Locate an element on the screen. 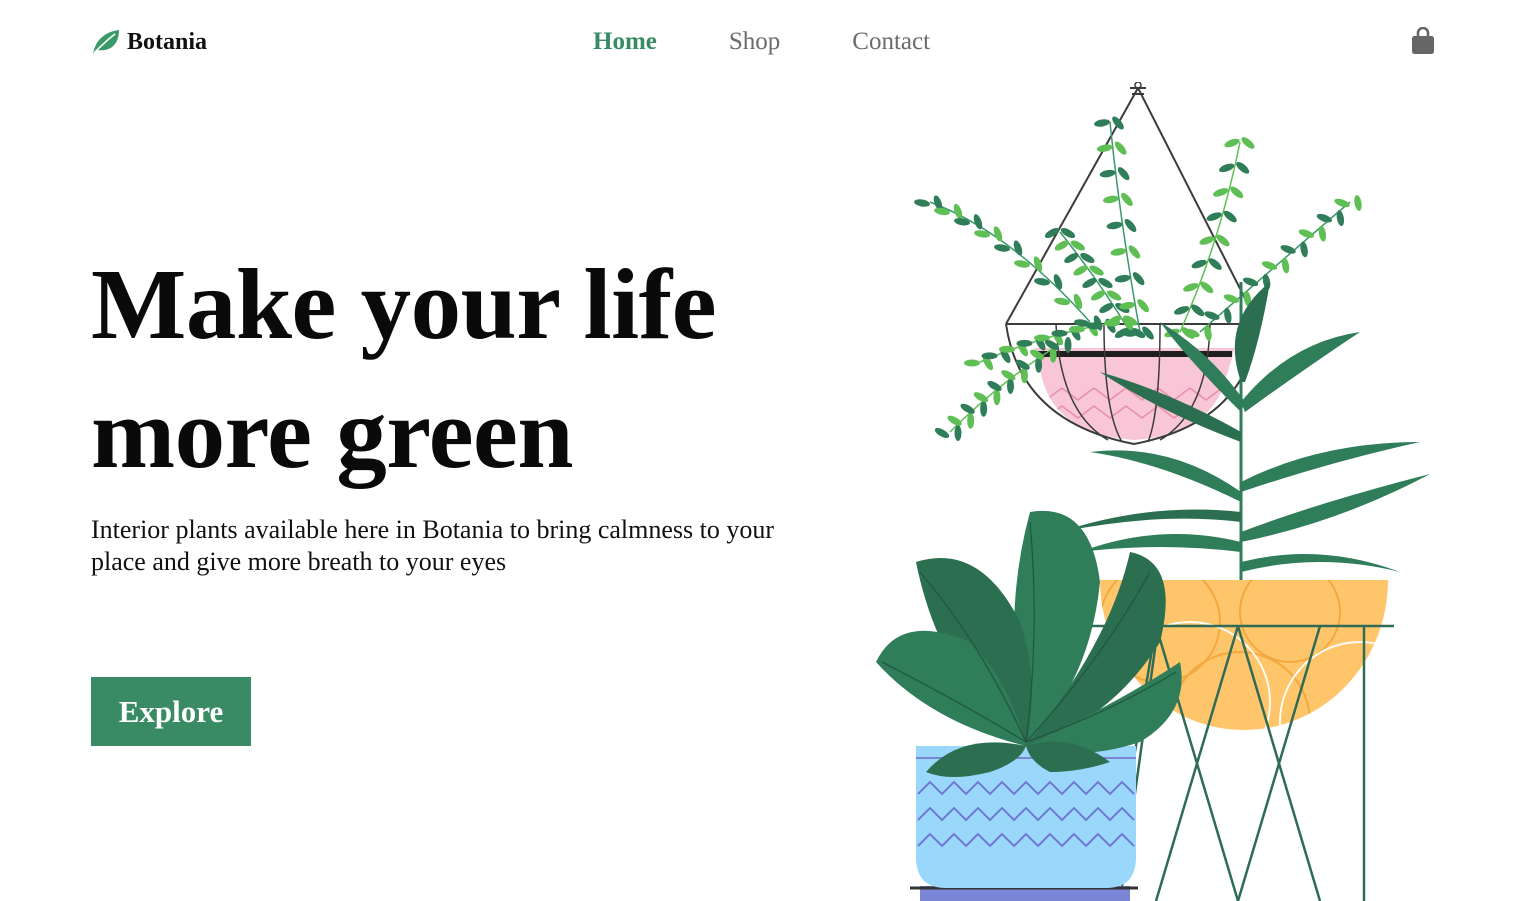 The image size is (1530, 901). hero-title-line-2: more green is located at coordinates (332, 433).